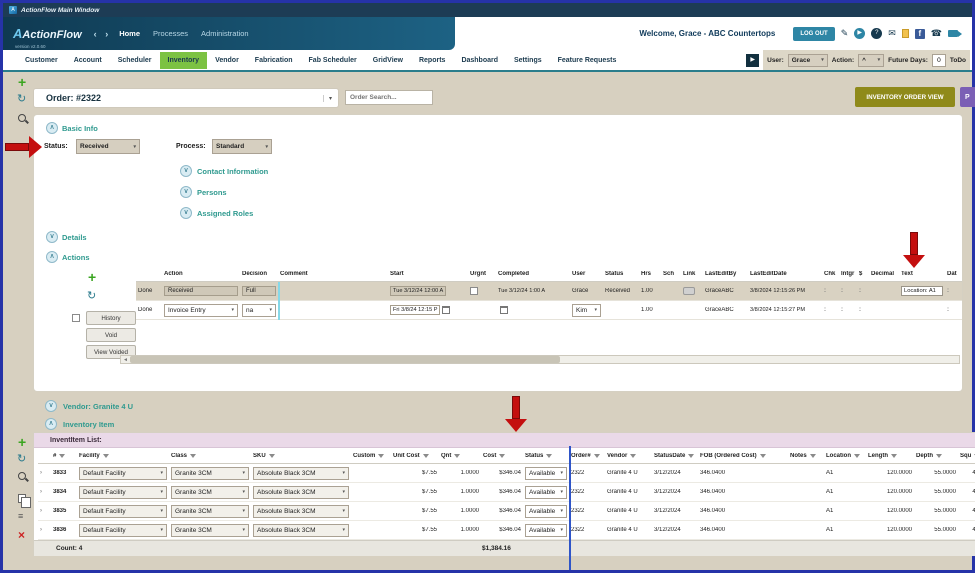 The width and height of the screenshot is (975, 573). What do you see at coordinates (587, 60) in the screenshot?
I see `tab-feature-requests: Feature Requests` at bounding box center [587, 60].